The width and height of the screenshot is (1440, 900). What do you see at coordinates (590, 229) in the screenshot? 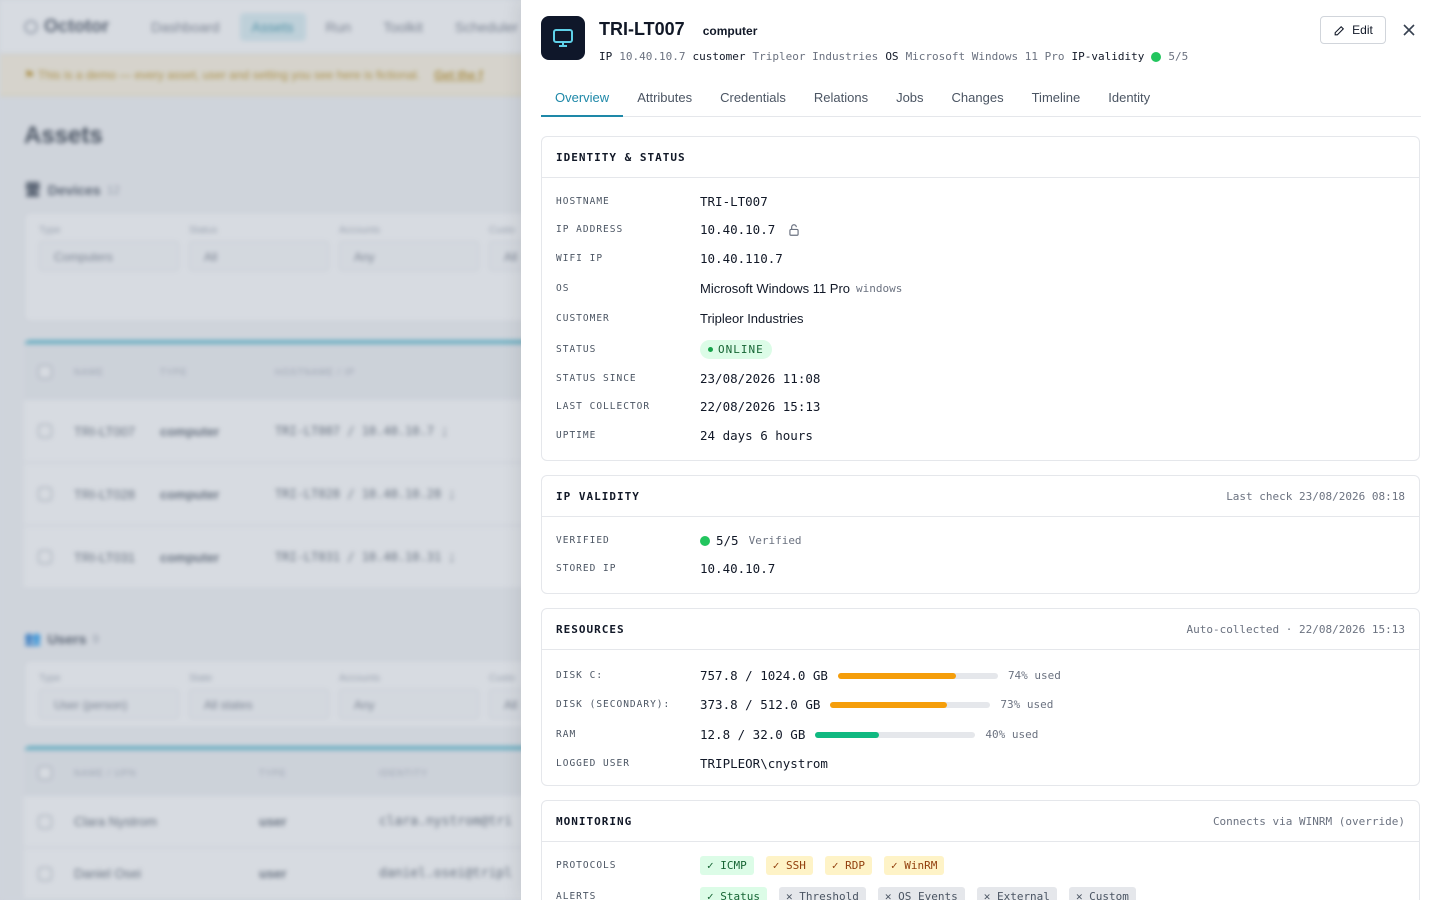
I see `field-label: IP ADDRESS` at bounding box center [590, 229].